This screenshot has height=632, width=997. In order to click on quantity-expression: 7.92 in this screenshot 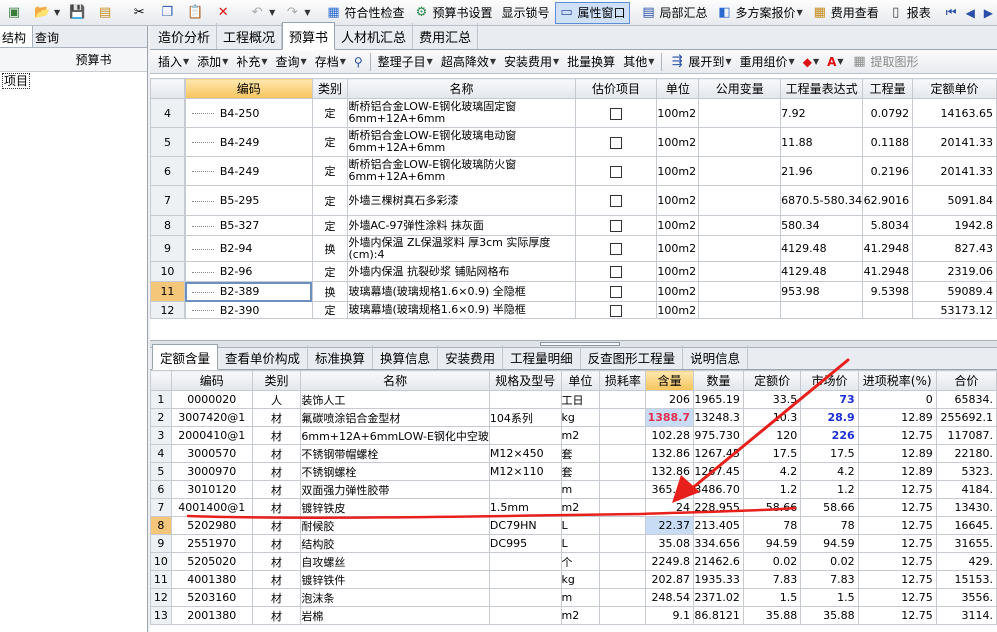, I will do `click(822, 113)`.